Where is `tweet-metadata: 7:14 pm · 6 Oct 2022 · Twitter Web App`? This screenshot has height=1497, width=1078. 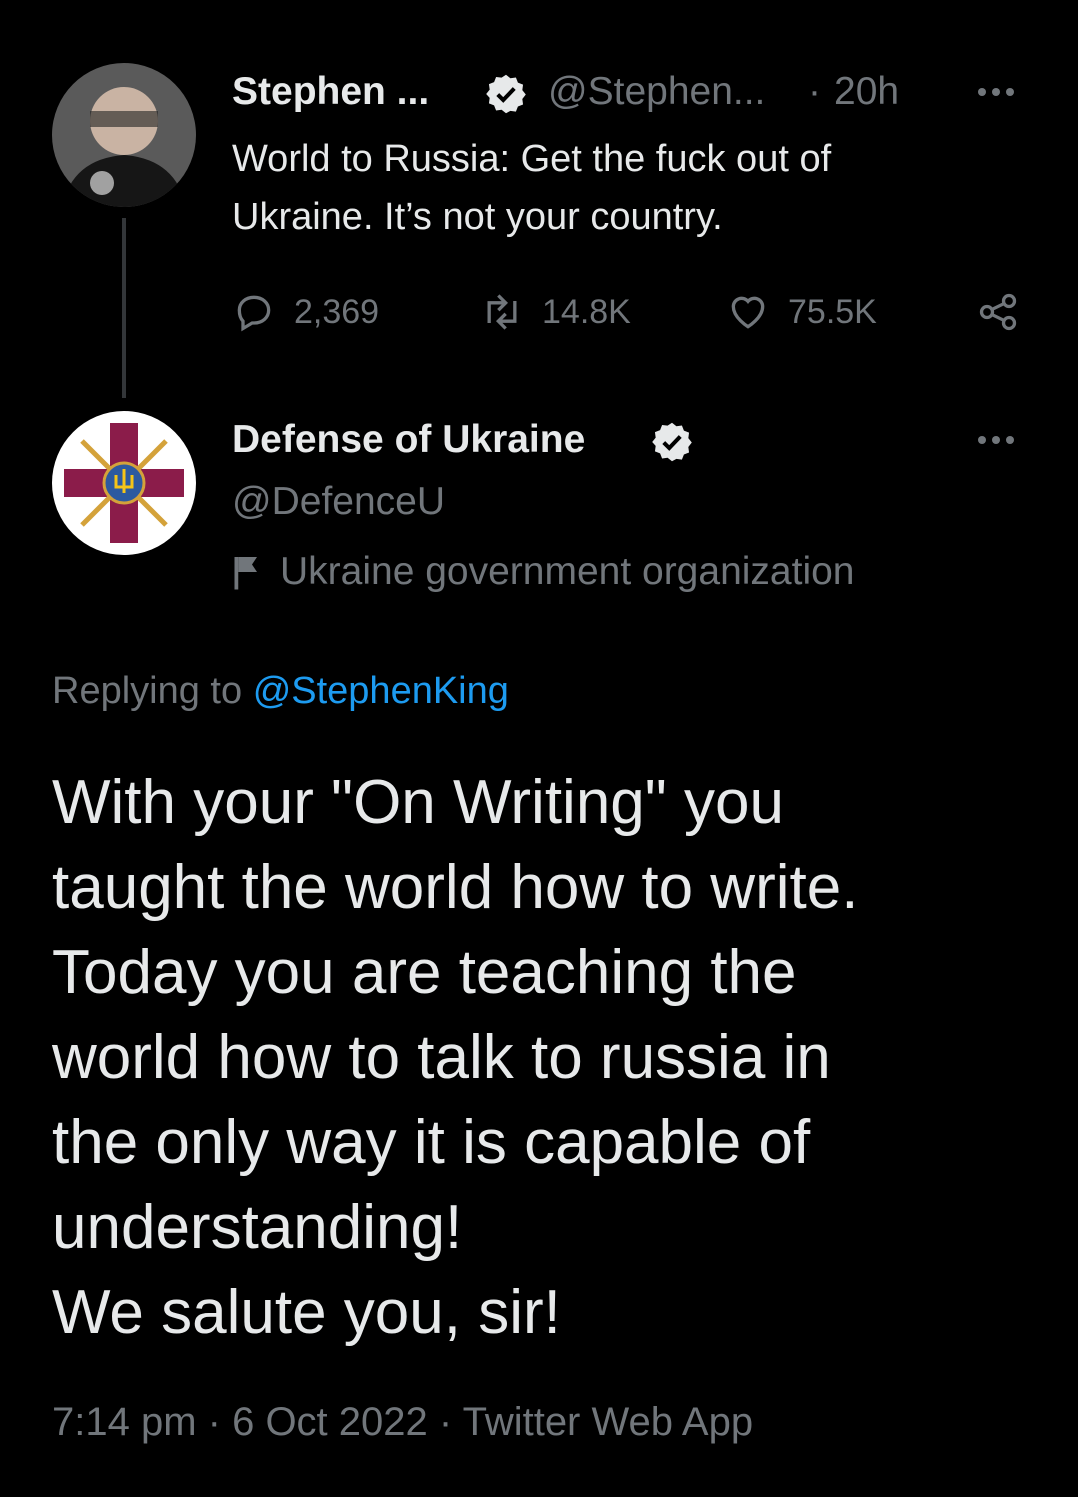 tweet-metadata: 7:14 pm · 6 Oct 2022 · Twitter Web App is located at coordinates (402, 1422).